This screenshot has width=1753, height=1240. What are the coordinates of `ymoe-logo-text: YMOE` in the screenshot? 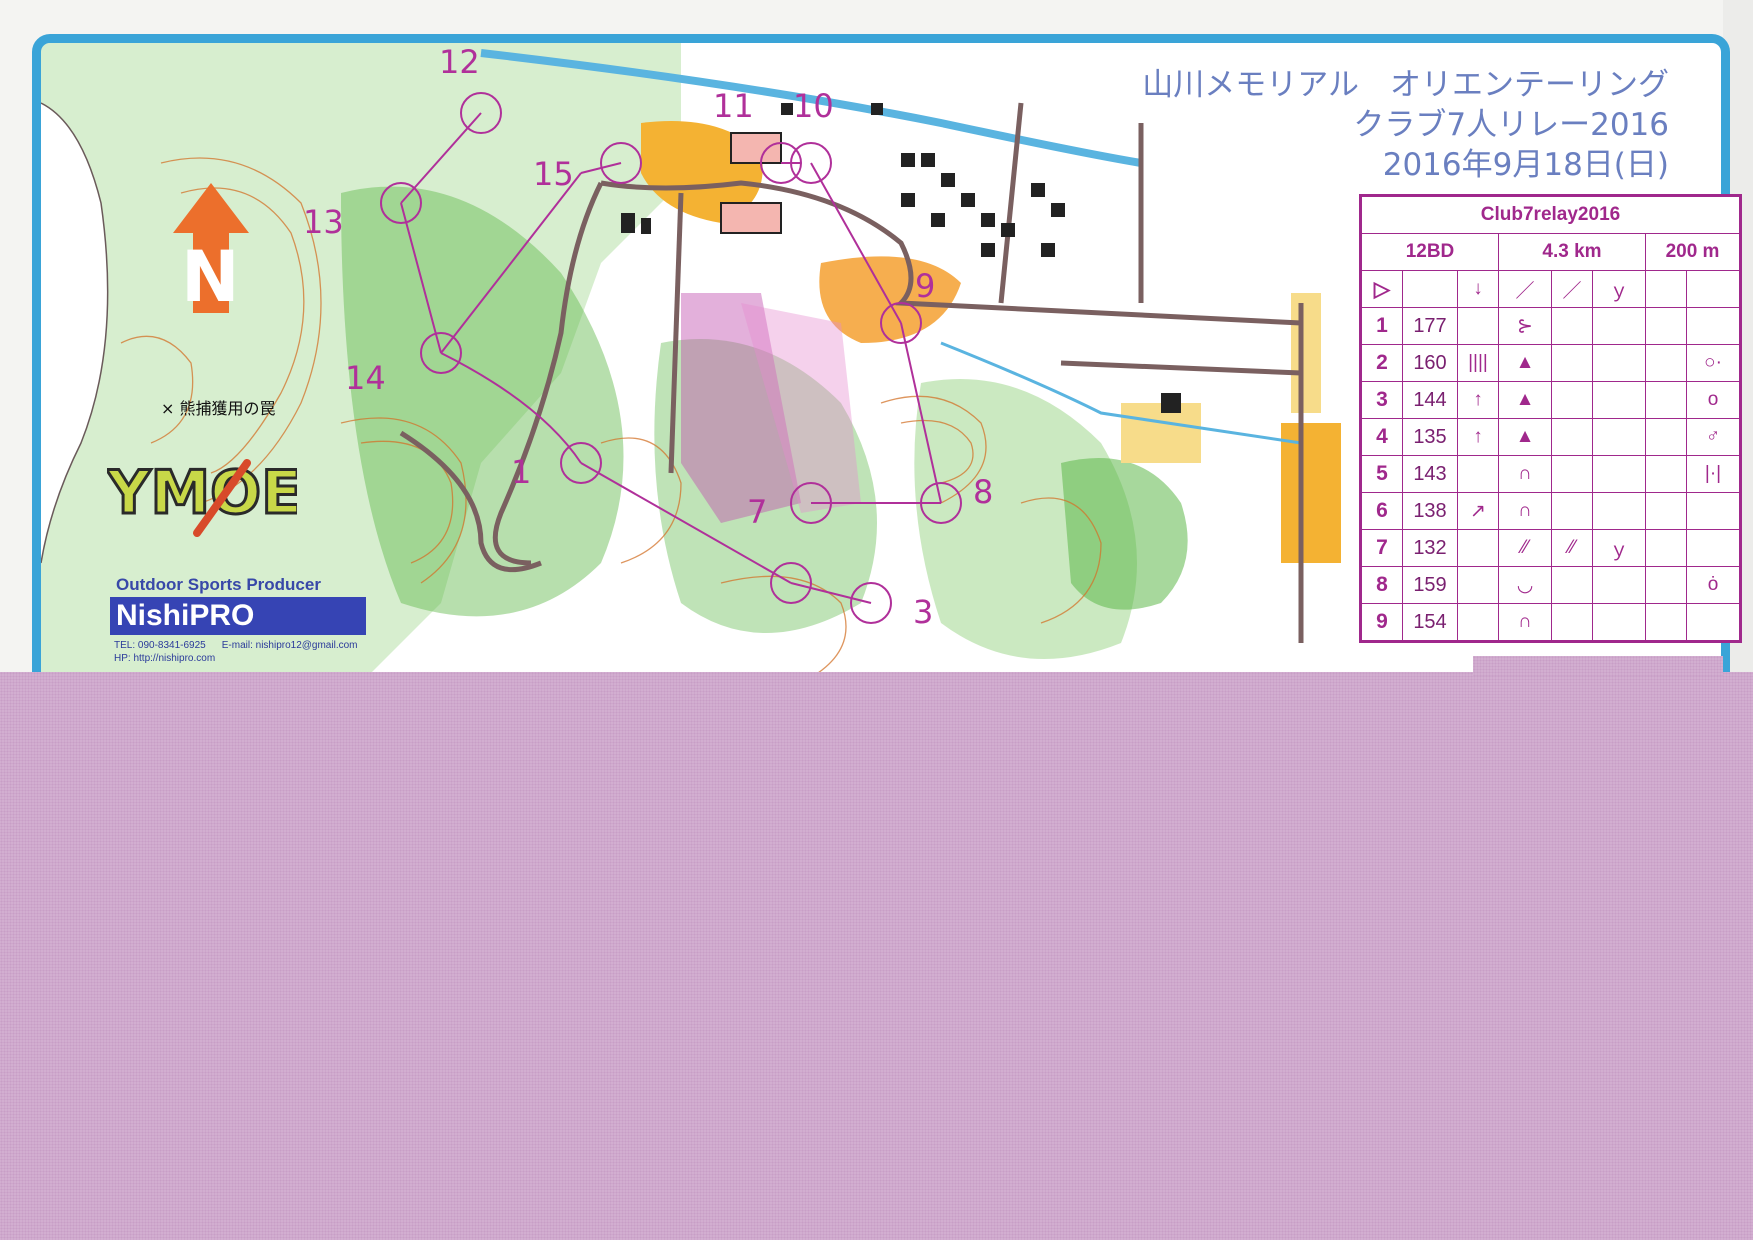 It's located at (202, 493).